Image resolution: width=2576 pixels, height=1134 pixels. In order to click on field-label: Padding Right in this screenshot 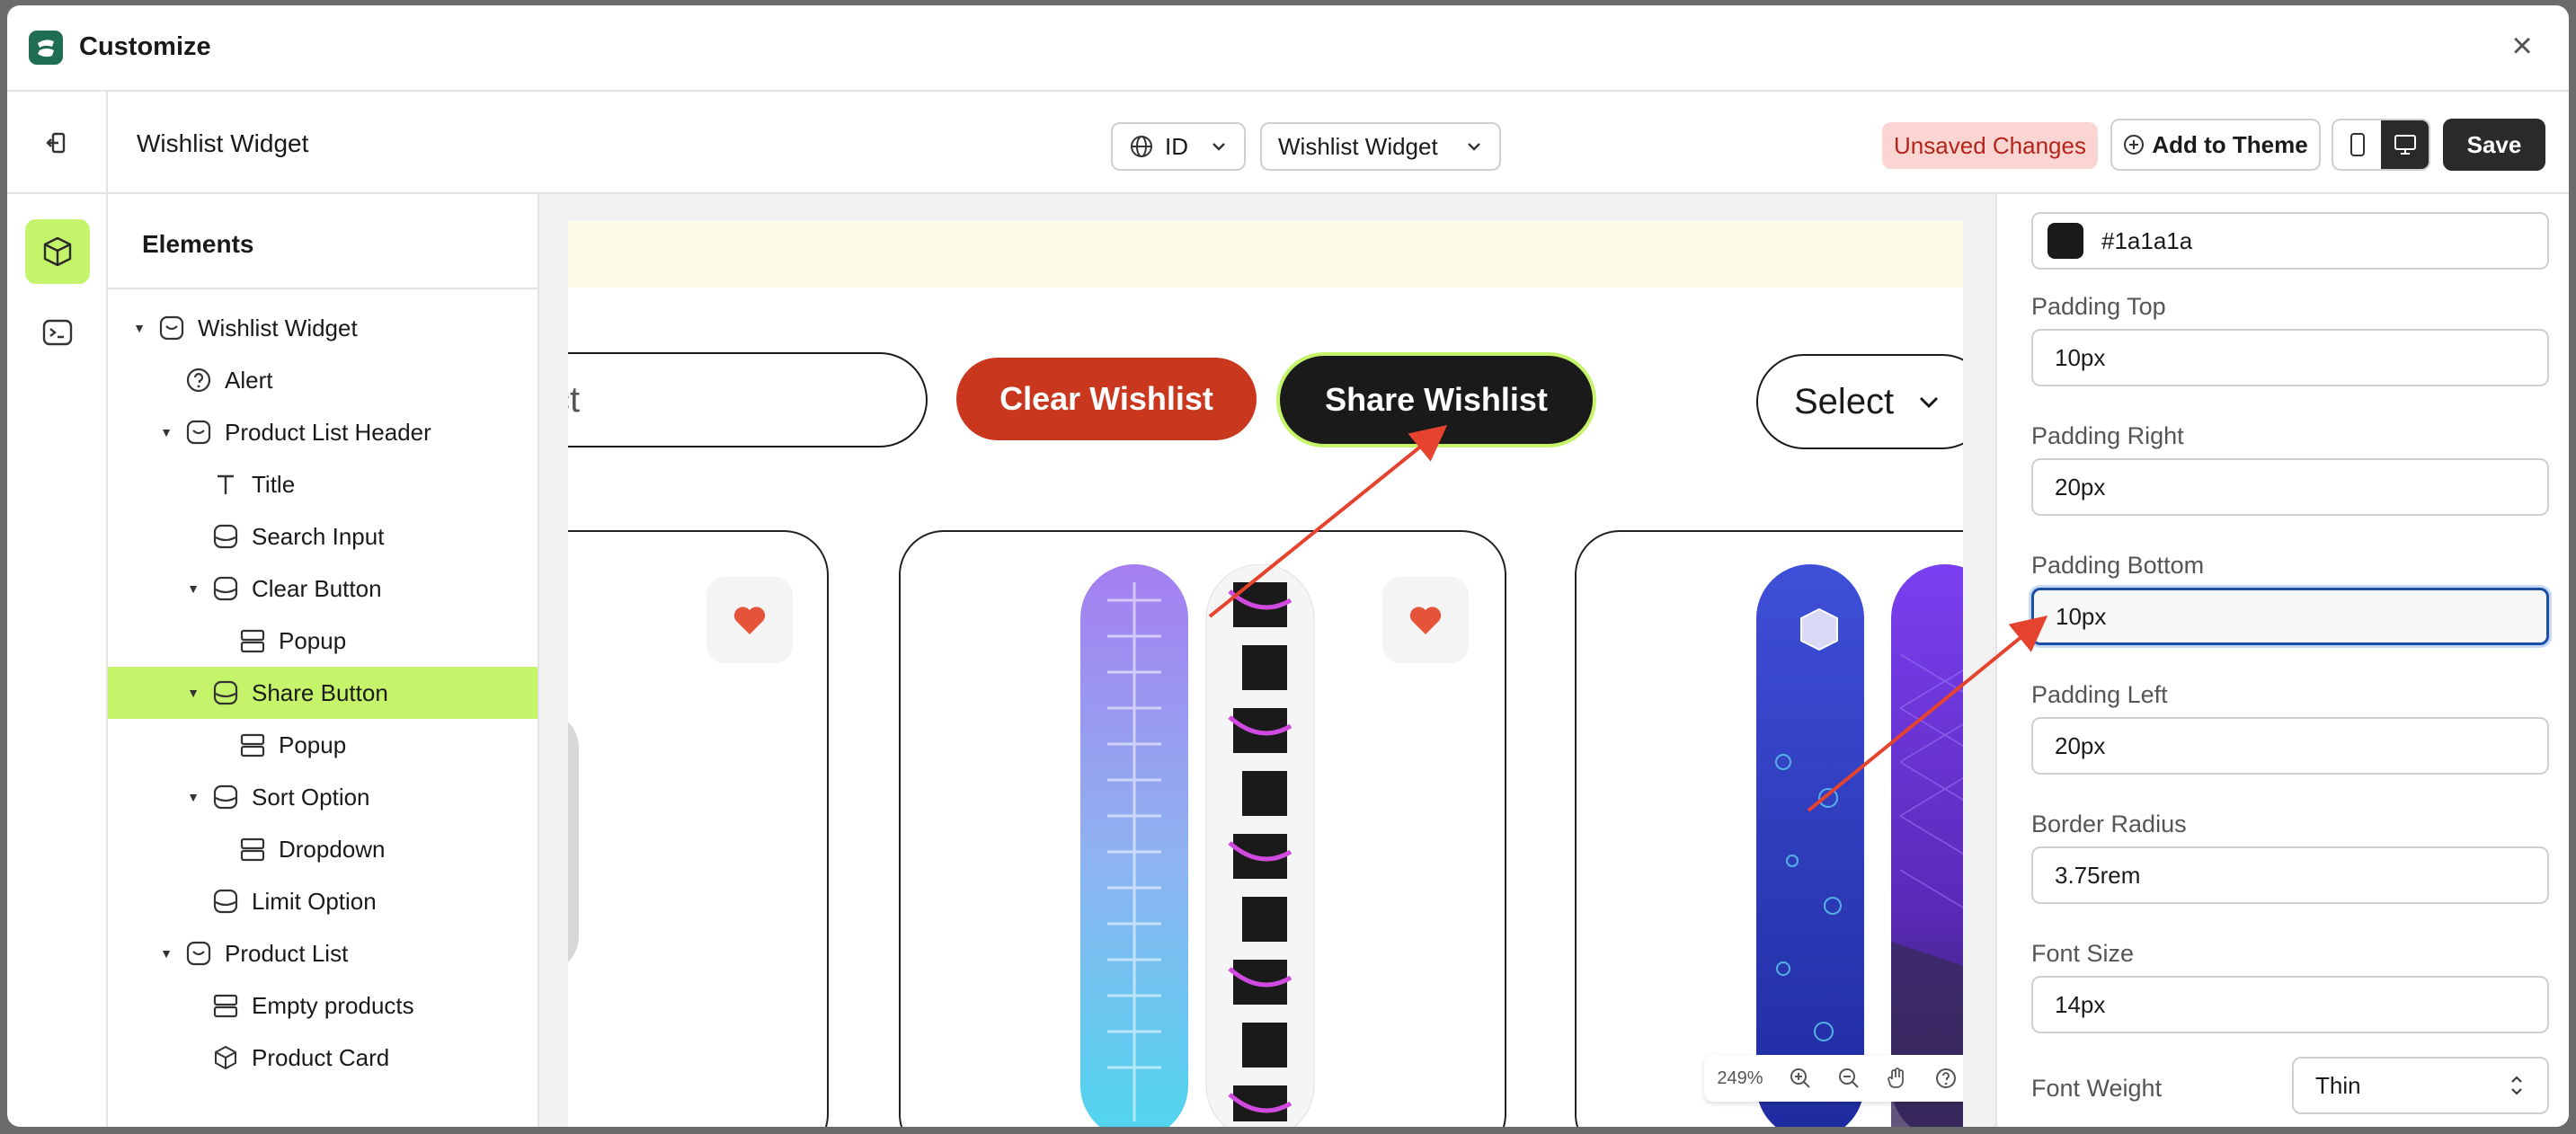, I will do `click(2107, 435)`.